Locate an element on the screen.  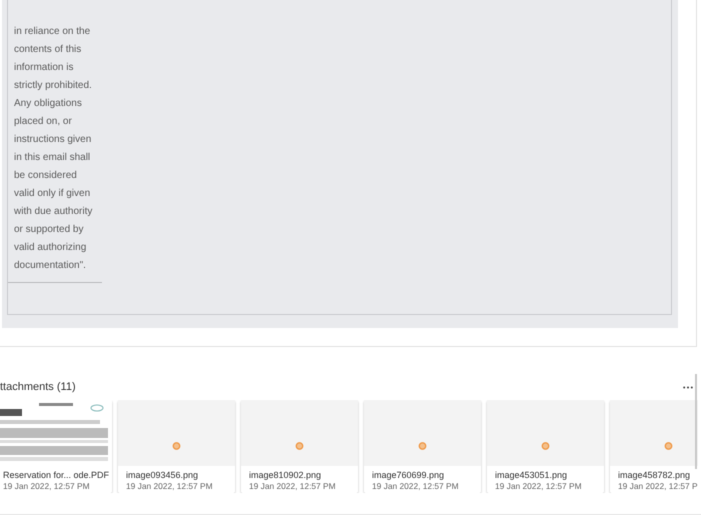
disclaimer-text: in reliance on the contents of this information is strictly prohibited. Any obligations placed on, or instructions given in this email shall be considered valid only if given with due authority or supported by valid authorizing documentation". is located at coordinates (54, 149).